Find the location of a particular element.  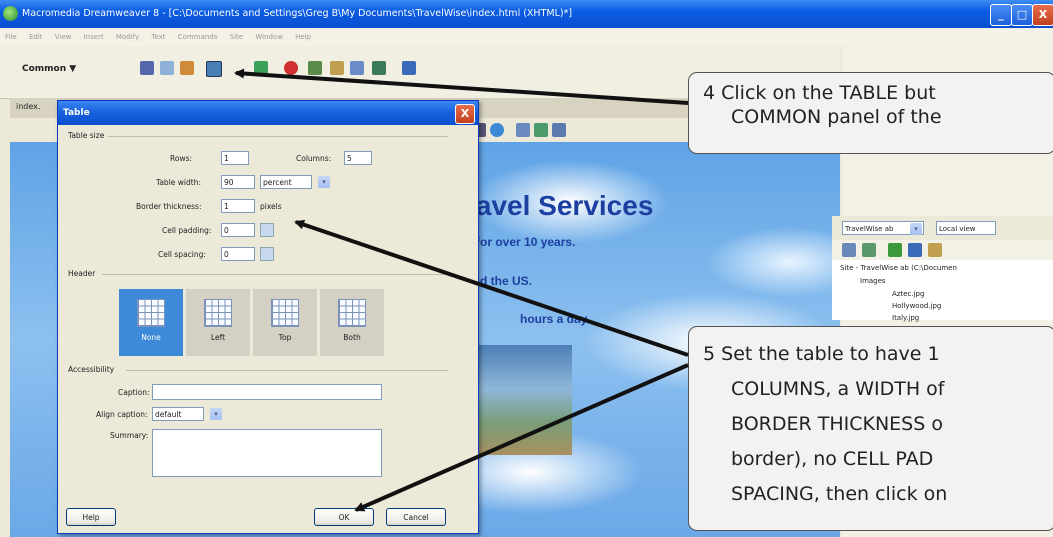

arrow-to-table-button is located at coordinates (461, 86).